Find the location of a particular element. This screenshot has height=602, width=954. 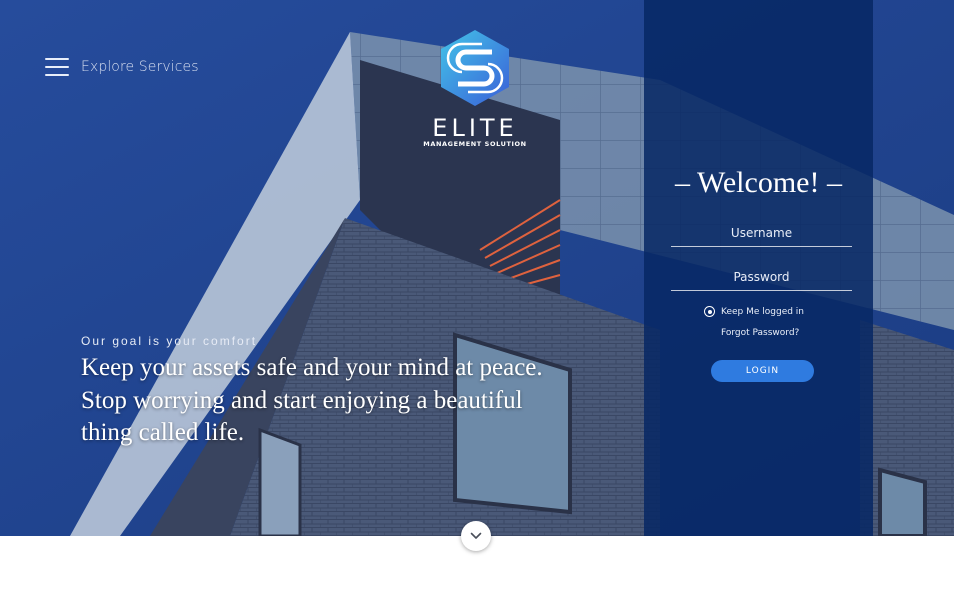

welcome-title: – Welcome! – is located at coordinates (758, 182).